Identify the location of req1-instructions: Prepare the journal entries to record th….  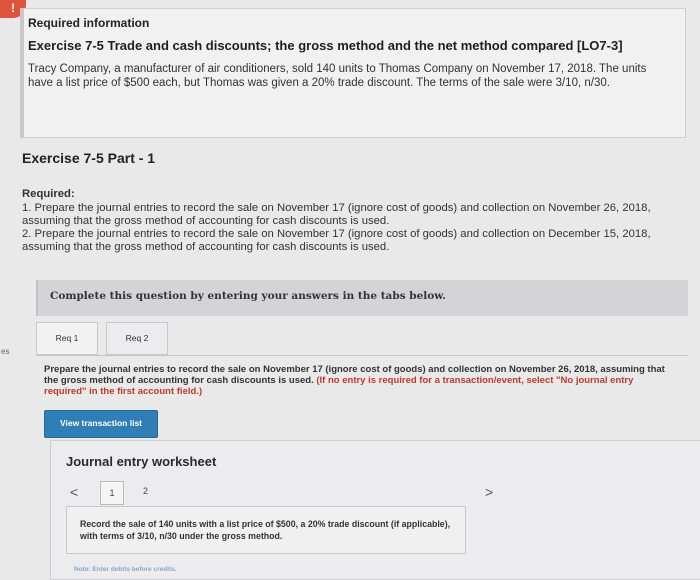
(359, 380).